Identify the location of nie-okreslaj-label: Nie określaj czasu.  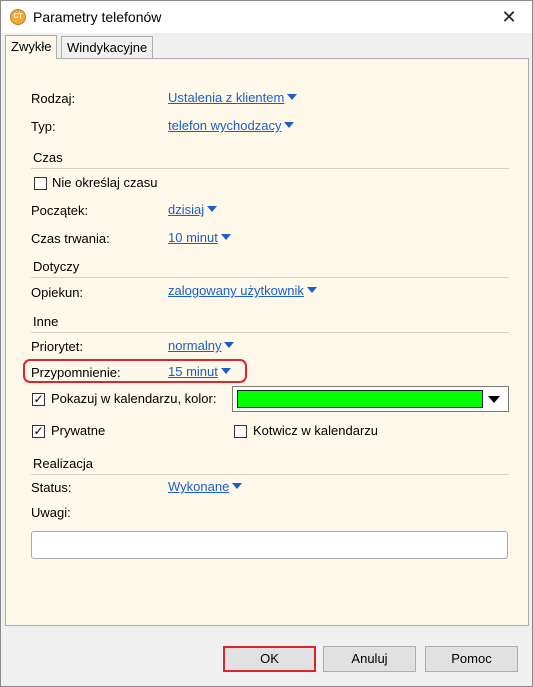
(105, 182).